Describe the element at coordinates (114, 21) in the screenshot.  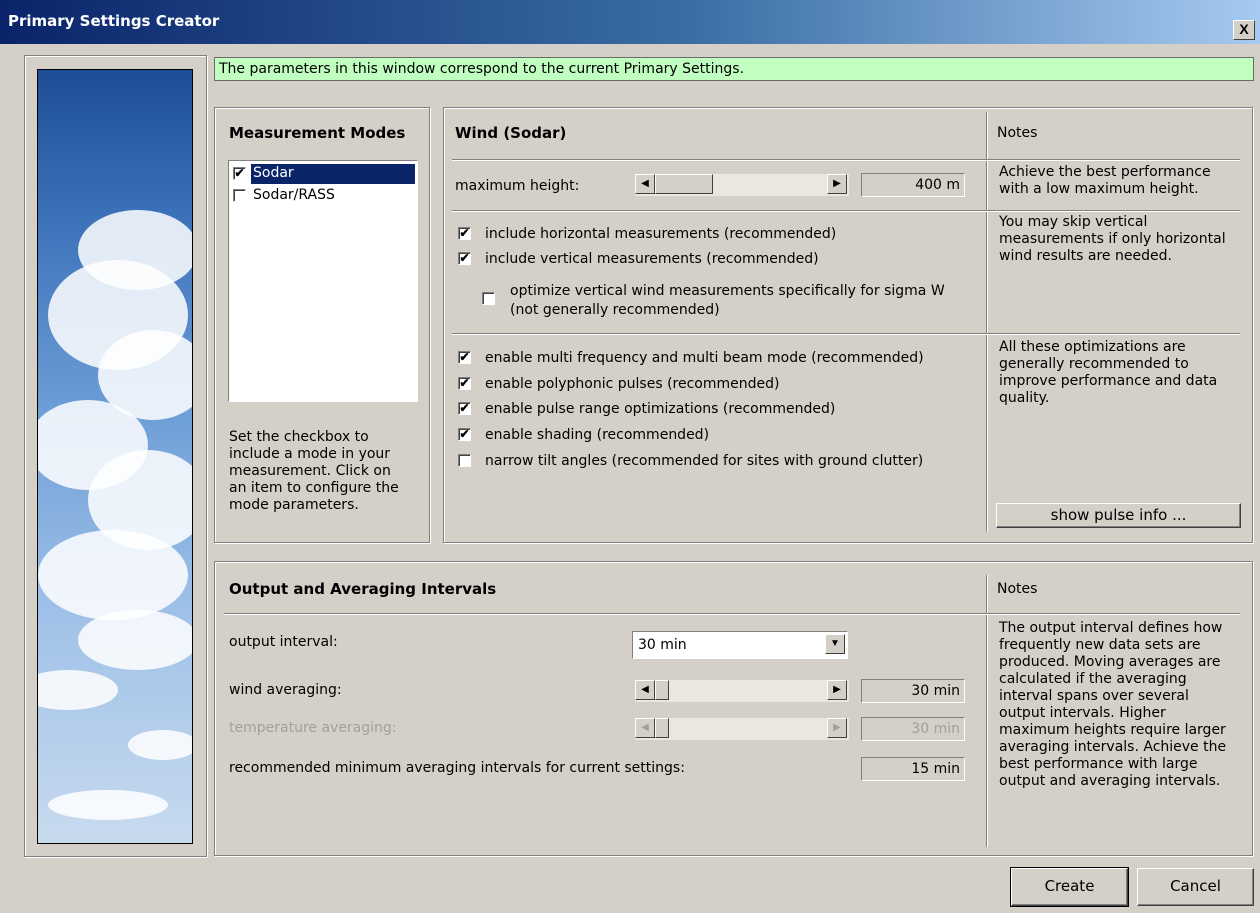
I see `window-title: Primary Settings Creator` at that location.